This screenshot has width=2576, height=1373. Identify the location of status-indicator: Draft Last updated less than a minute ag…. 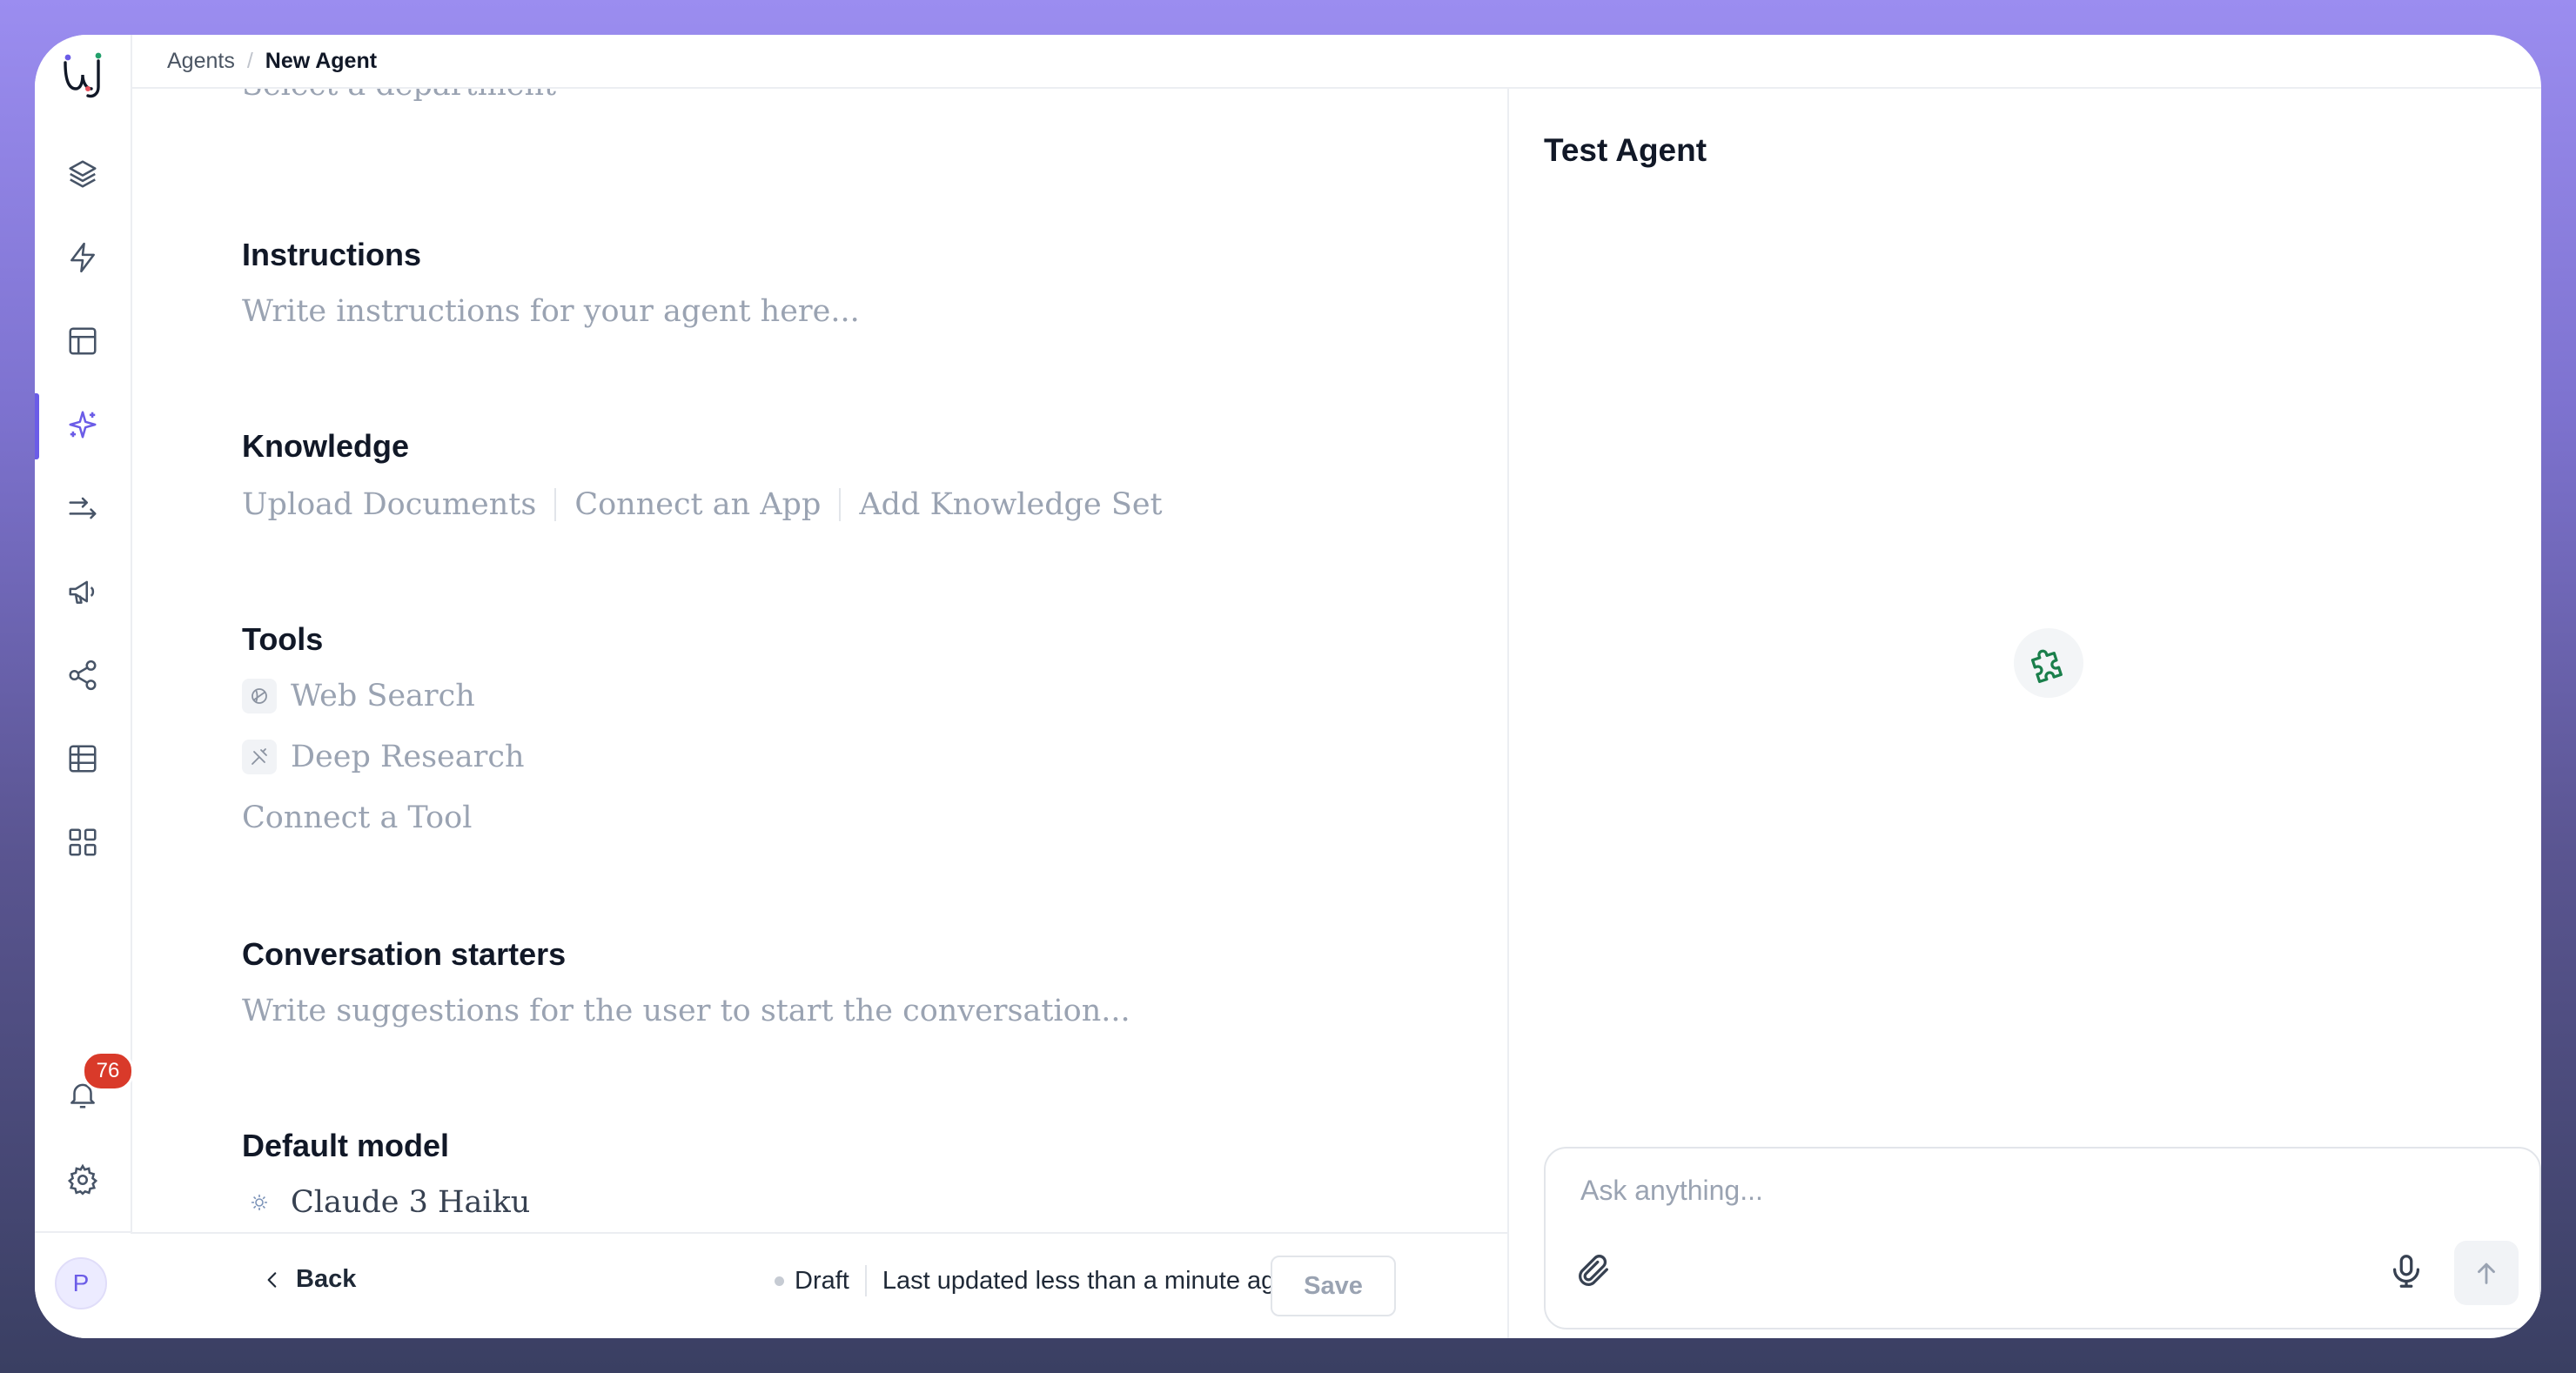
(1032, 1280).